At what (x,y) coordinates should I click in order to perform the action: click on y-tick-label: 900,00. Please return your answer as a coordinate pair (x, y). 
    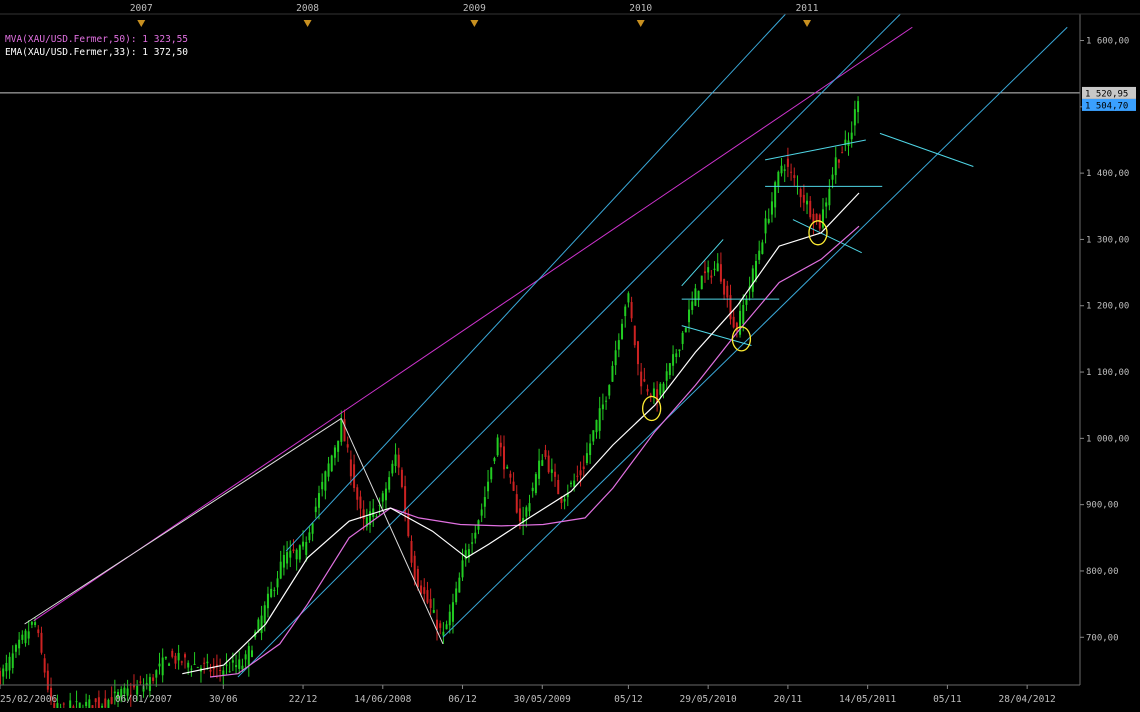
    Looking at the image, I should click on (1102, 506).